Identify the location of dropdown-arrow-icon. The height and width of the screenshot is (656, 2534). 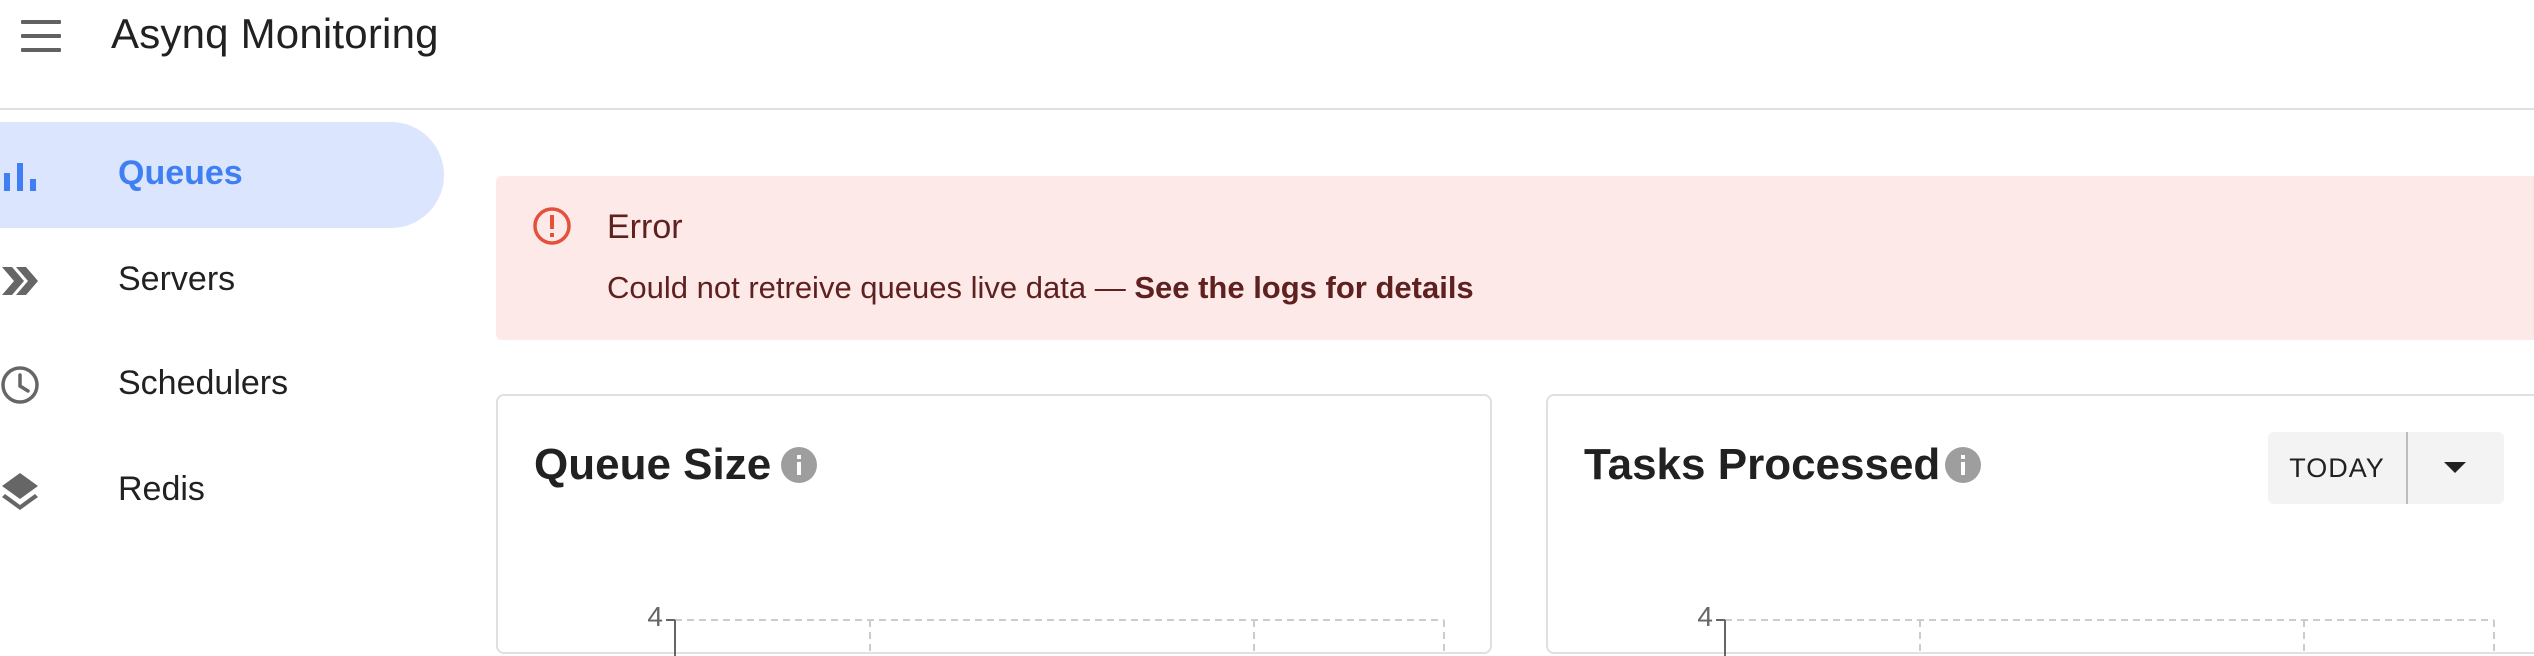
(2456, 468).